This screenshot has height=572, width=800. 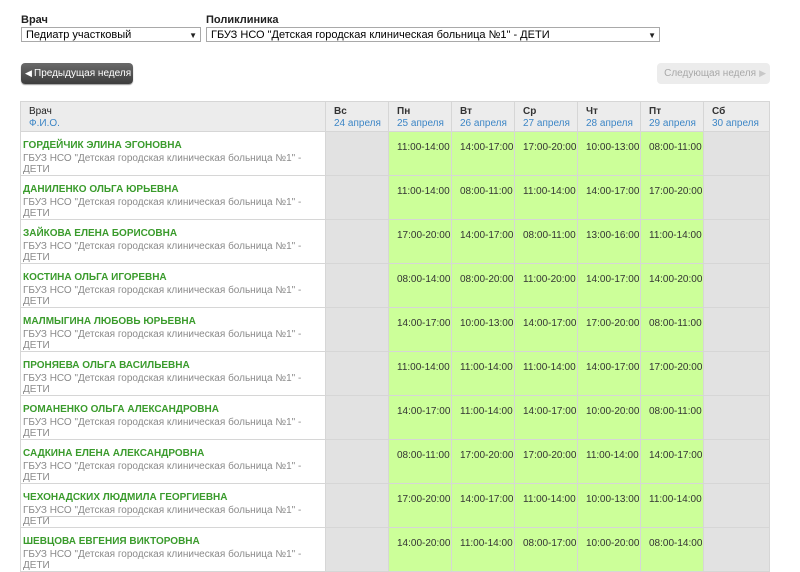 I want to click on doctor-name-link: КОСТИНА ОЛЬГА ИГОРЕВНА, so click(x=174, y=277).